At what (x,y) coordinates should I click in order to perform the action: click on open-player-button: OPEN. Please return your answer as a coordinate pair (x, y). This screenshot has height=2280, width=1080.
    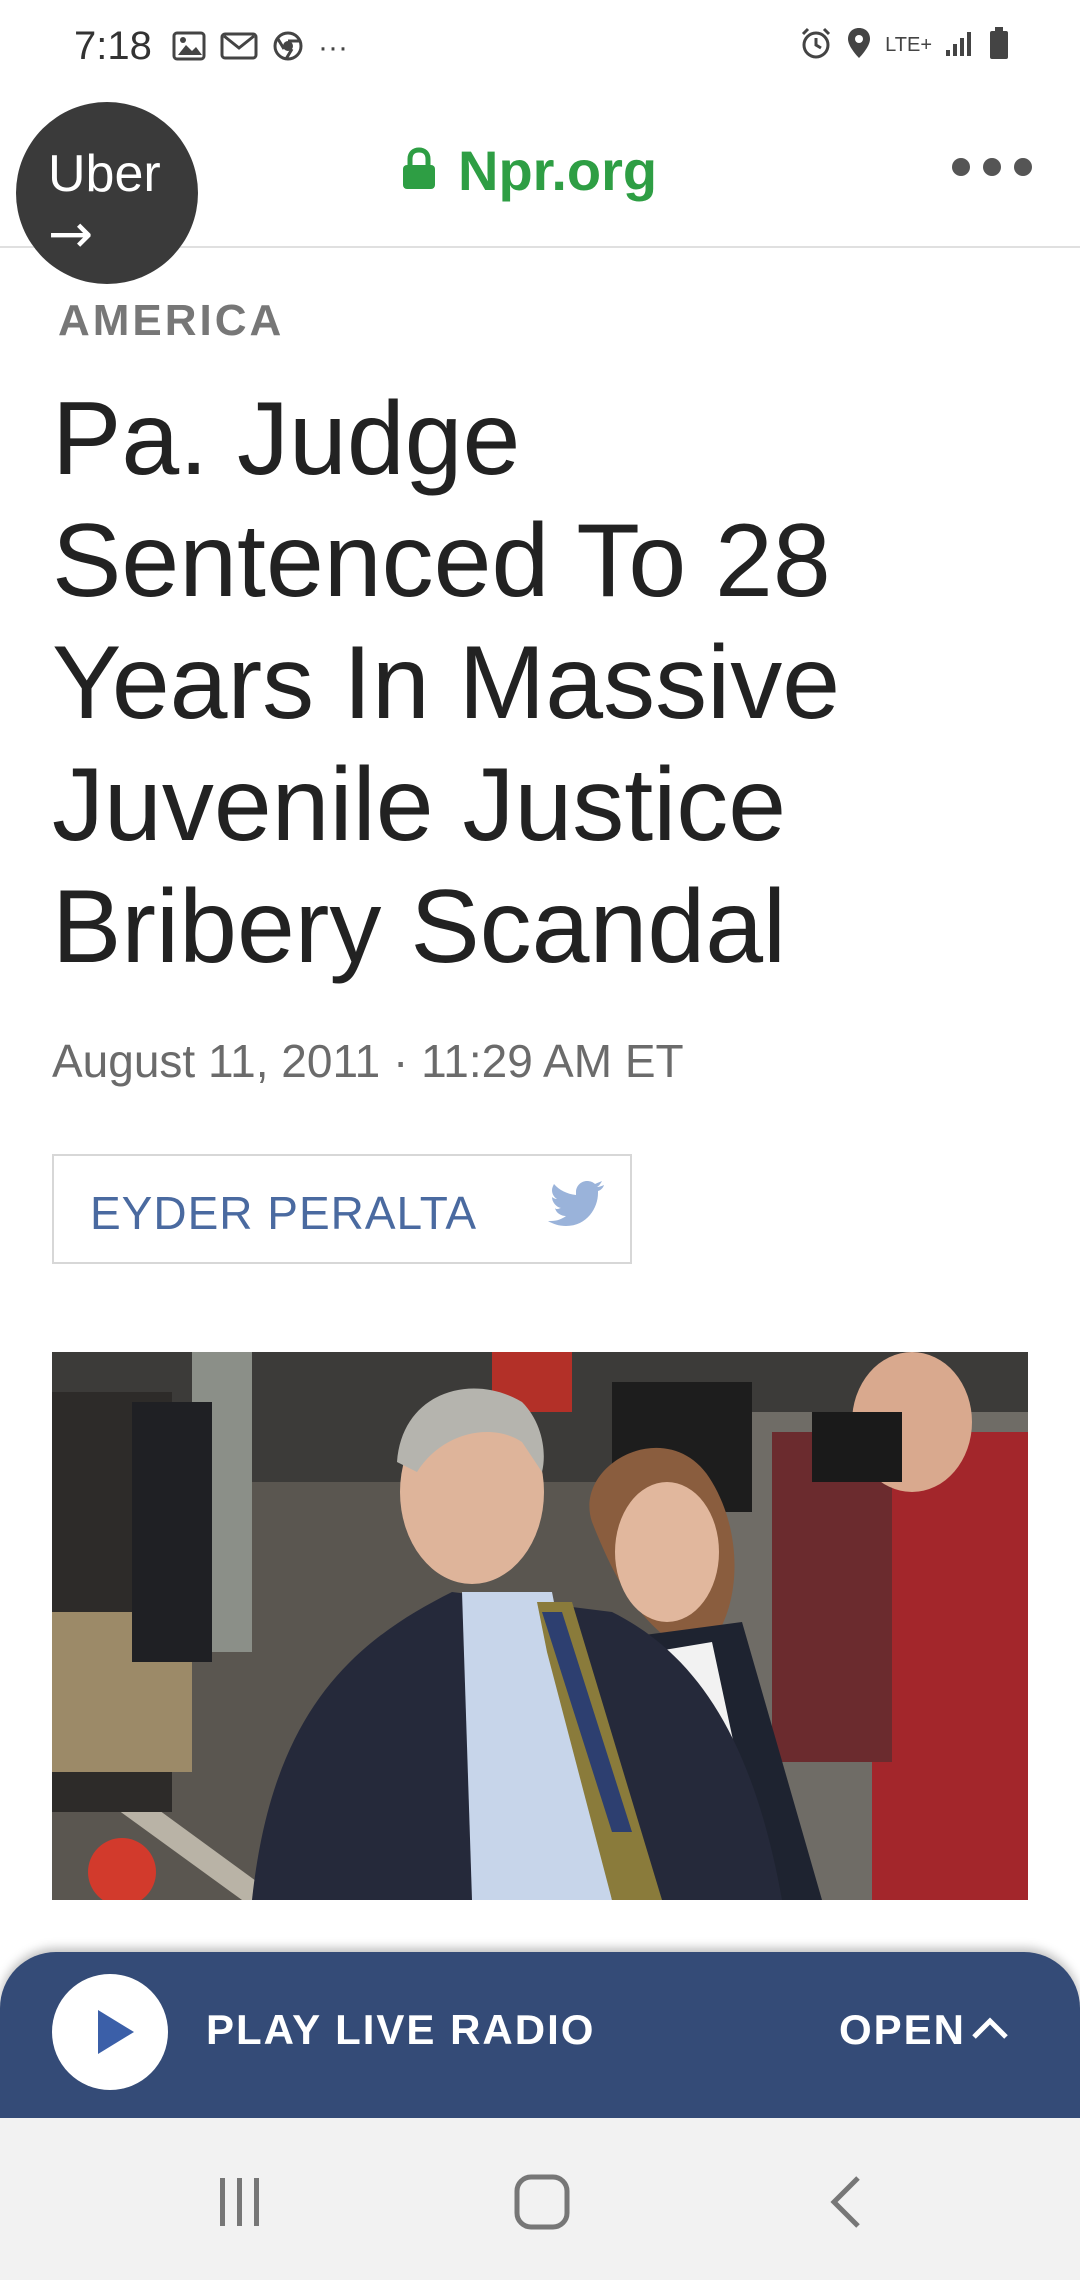
    Looking at the image, I should click on (924, 2030).